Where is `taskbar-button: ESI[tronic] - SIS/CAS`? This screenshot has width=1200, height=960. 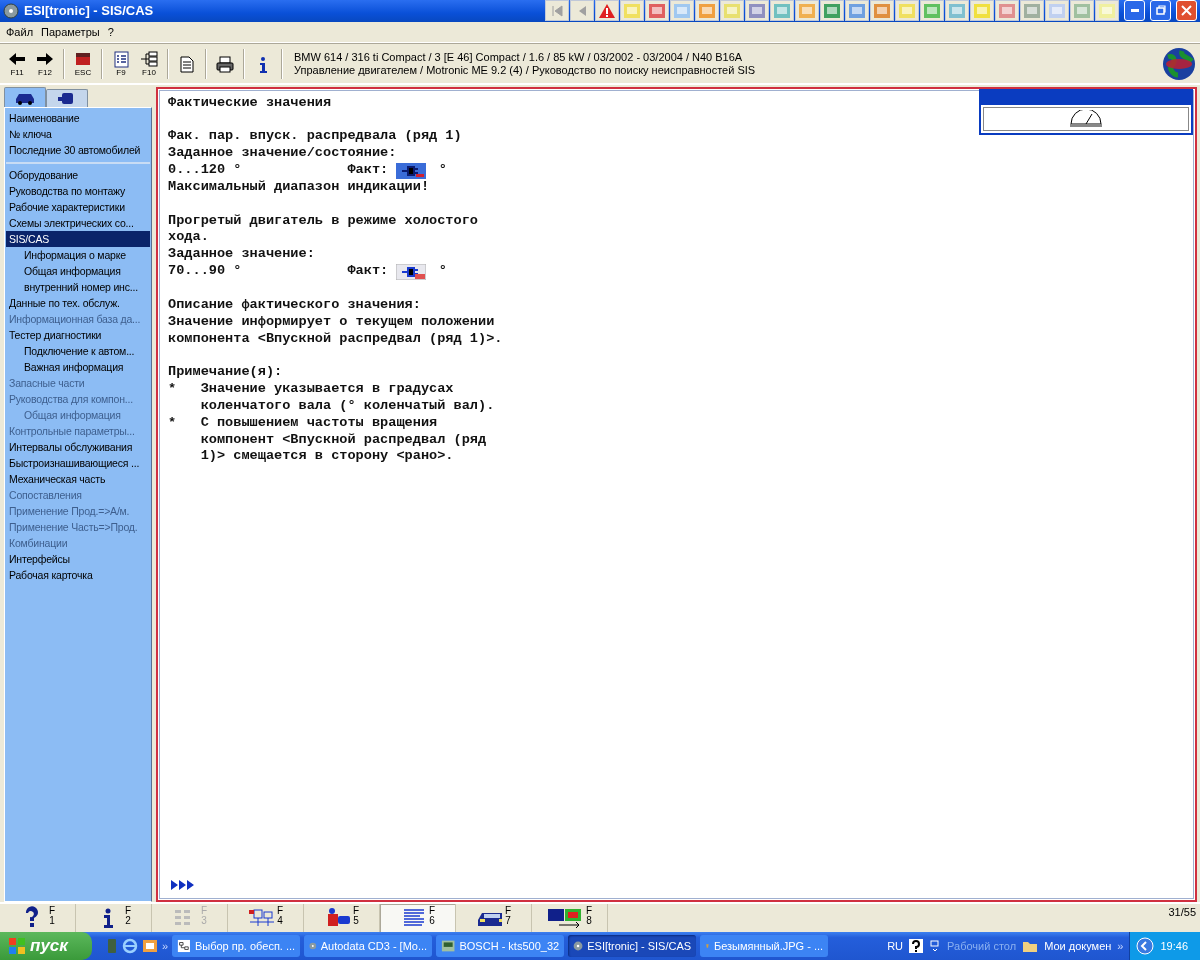 taskbar-button: ESI[tronic] - SIS/CAS is located at coordinates (632, 946).